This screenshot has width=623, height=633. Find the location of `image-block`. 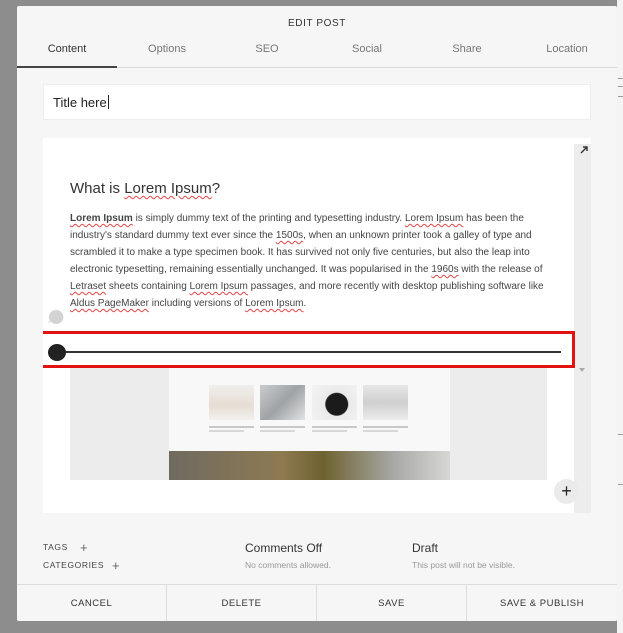

image-block is located at coordinates (308, 424).